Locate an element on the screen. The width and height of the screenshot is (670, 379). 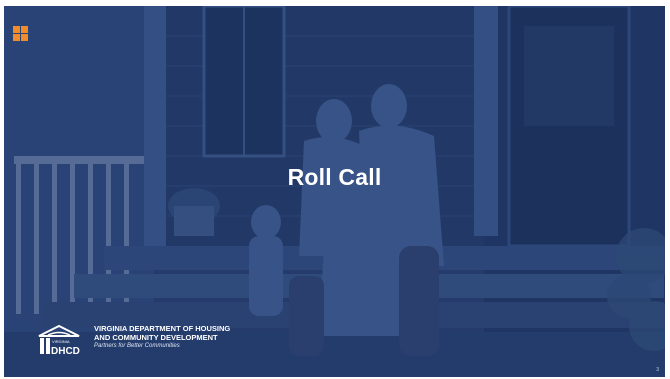
four-square-grid-icon is located at coordinates (20, 33).